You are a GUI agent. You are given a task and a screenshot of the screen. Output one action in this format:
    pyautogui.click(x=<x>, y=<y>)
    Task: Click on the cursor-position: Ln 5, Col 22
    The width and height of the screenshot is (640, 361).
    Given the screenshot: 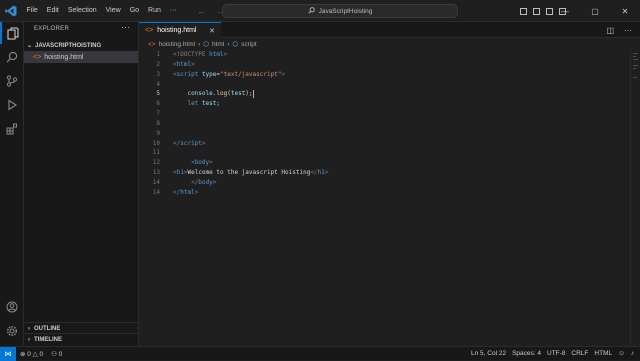 What is the action you would take?
    pyautogui.click(x=488, y=353)
    